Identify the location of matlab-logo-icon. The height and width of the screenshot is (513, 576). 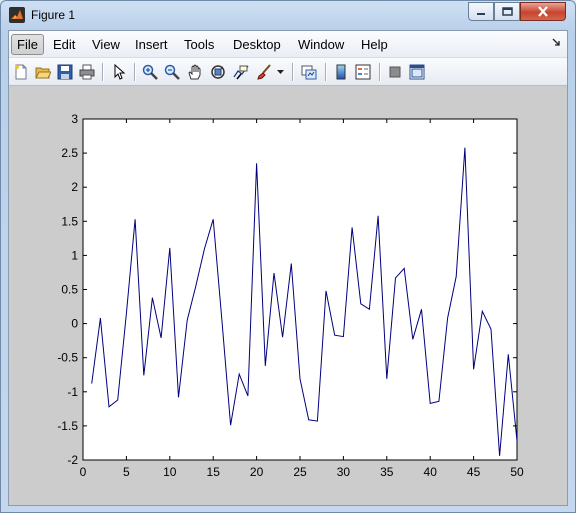
(17, 15).